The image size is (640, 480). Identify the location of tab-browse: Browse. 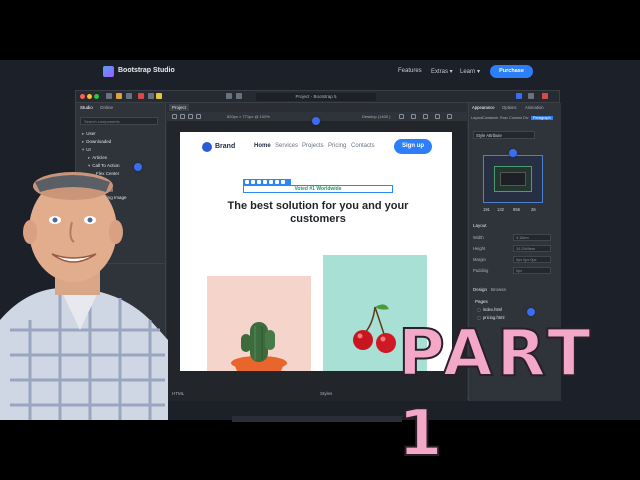
(498, 289).